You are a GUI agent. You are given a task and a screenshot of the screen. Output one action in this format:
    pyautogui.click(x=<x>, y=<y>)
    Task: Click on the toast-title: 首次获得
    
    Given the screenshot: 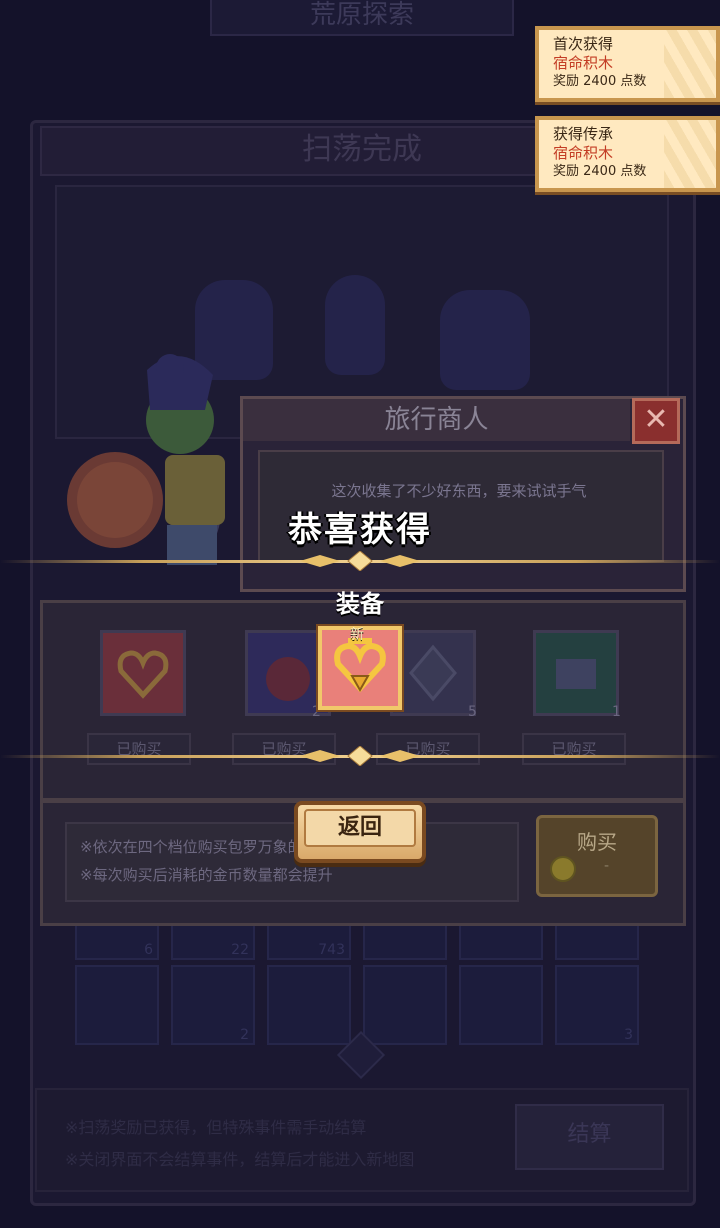 What is the action you would take?
    pyautogui.click(x=583, y=44)
    